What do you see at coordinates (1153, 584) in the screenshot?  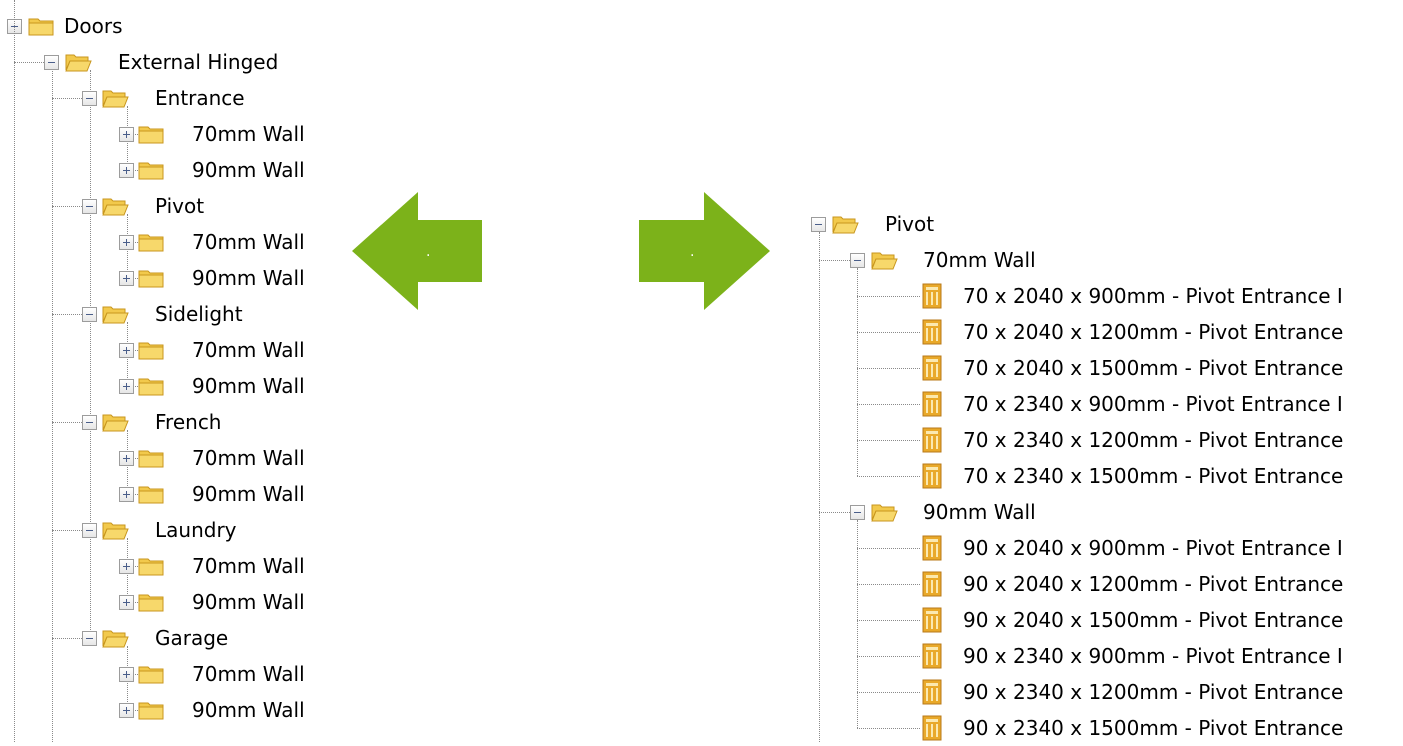 I see `tree-leaf-door-item: 90 x 2040 x 1200mm - Pivot Entrance` at bounding box center [1153, 584].